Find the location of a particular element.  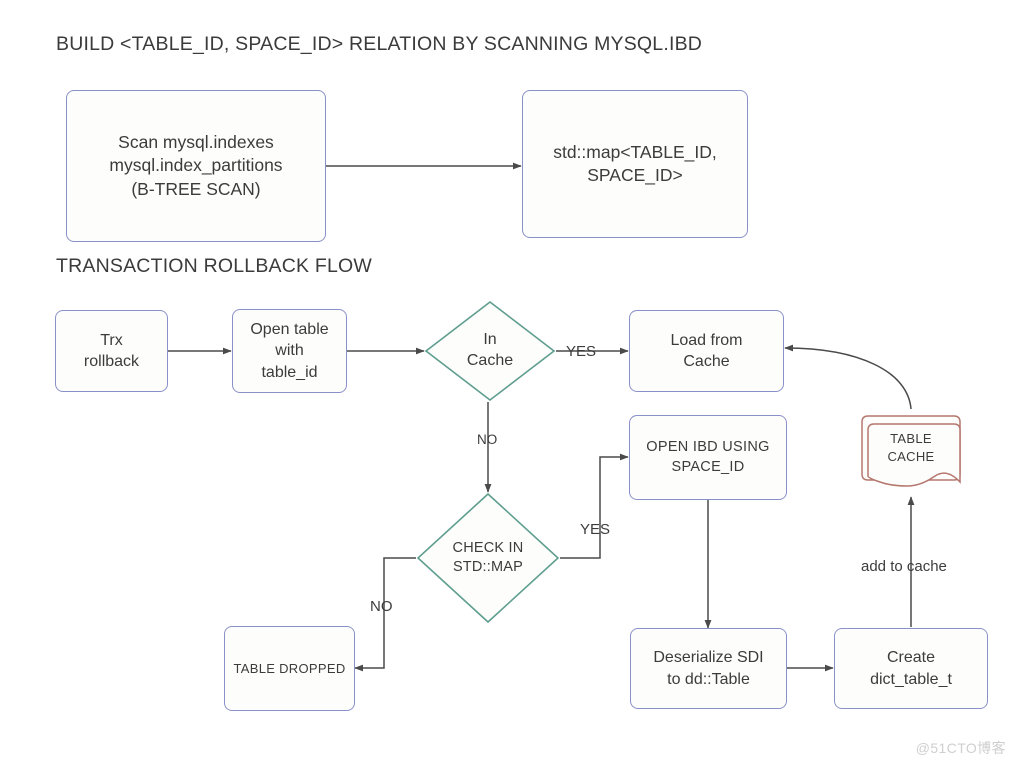

node-load-from-cache: Load from Cache is located at coordinates (706, 351).